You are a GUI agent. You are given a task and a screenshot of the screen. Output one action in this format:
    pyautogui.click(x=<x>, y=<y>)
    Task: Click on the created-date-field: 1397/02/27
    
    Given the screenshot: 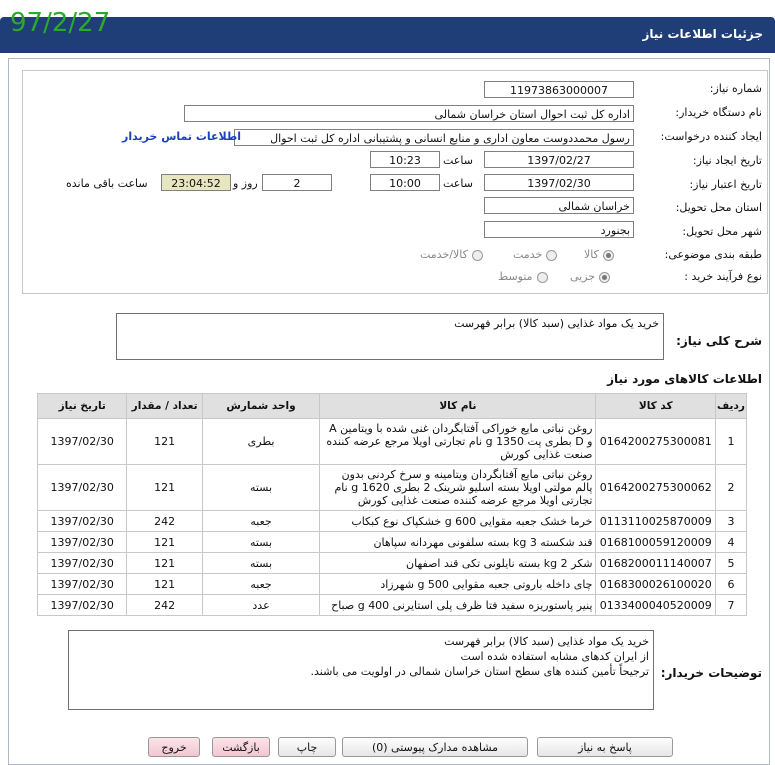 What is the action you would take?
    pyautogui.click(x=559, y=159)
    